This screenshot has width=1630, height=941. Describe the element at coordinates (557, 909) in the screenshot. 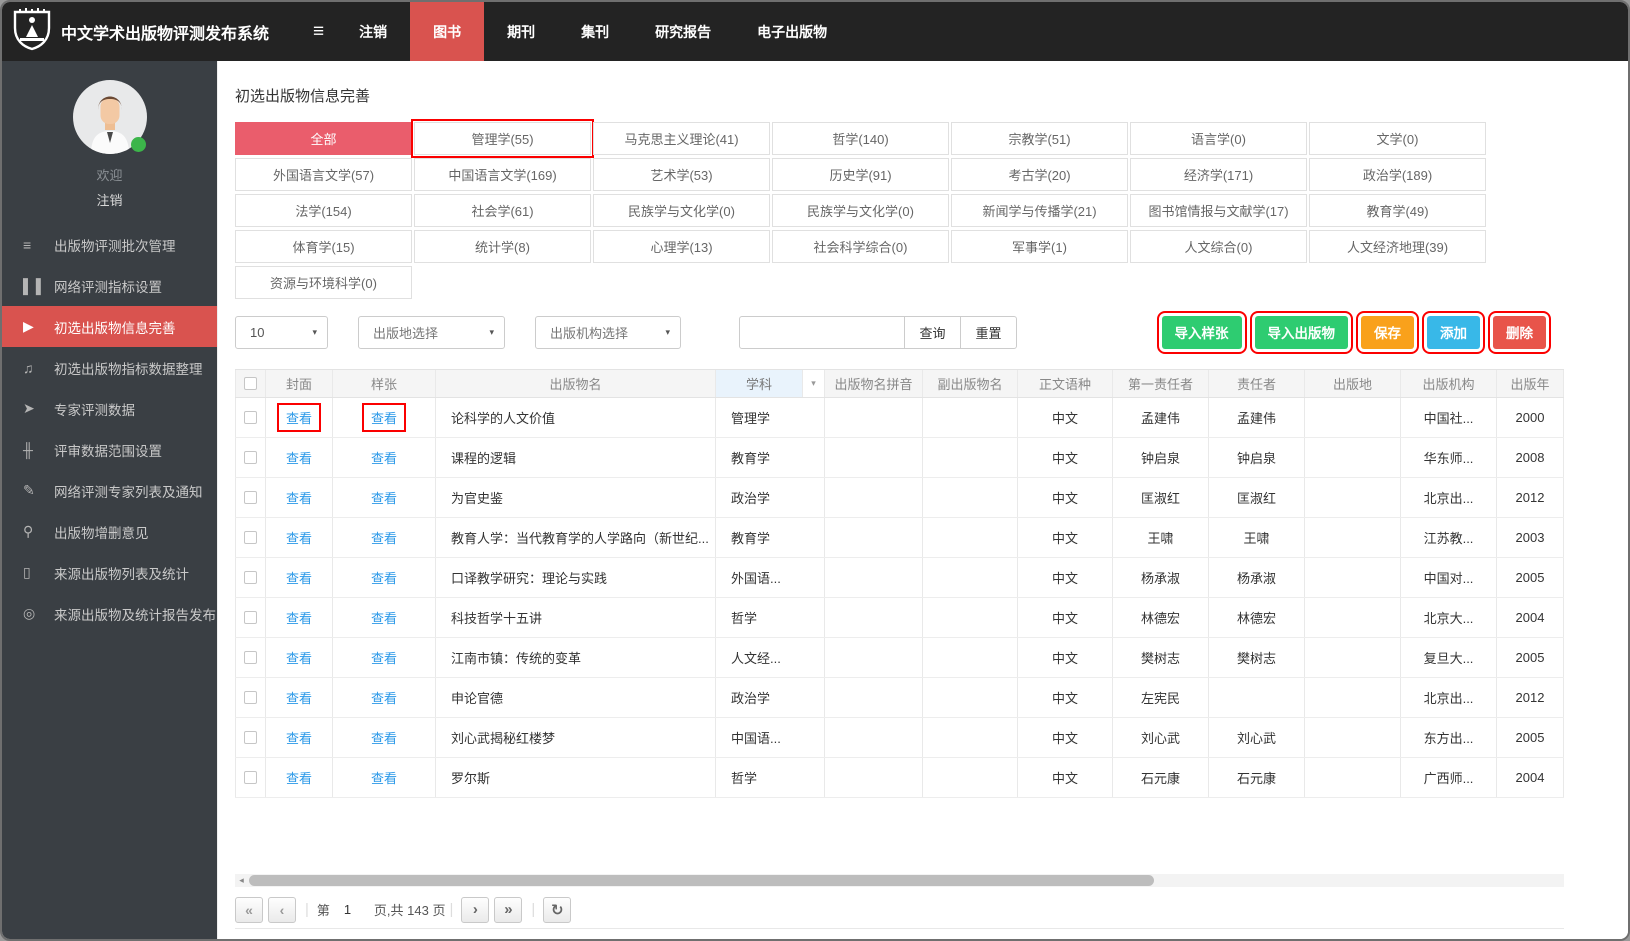

I see `refresh-icon: ↻` at that location.